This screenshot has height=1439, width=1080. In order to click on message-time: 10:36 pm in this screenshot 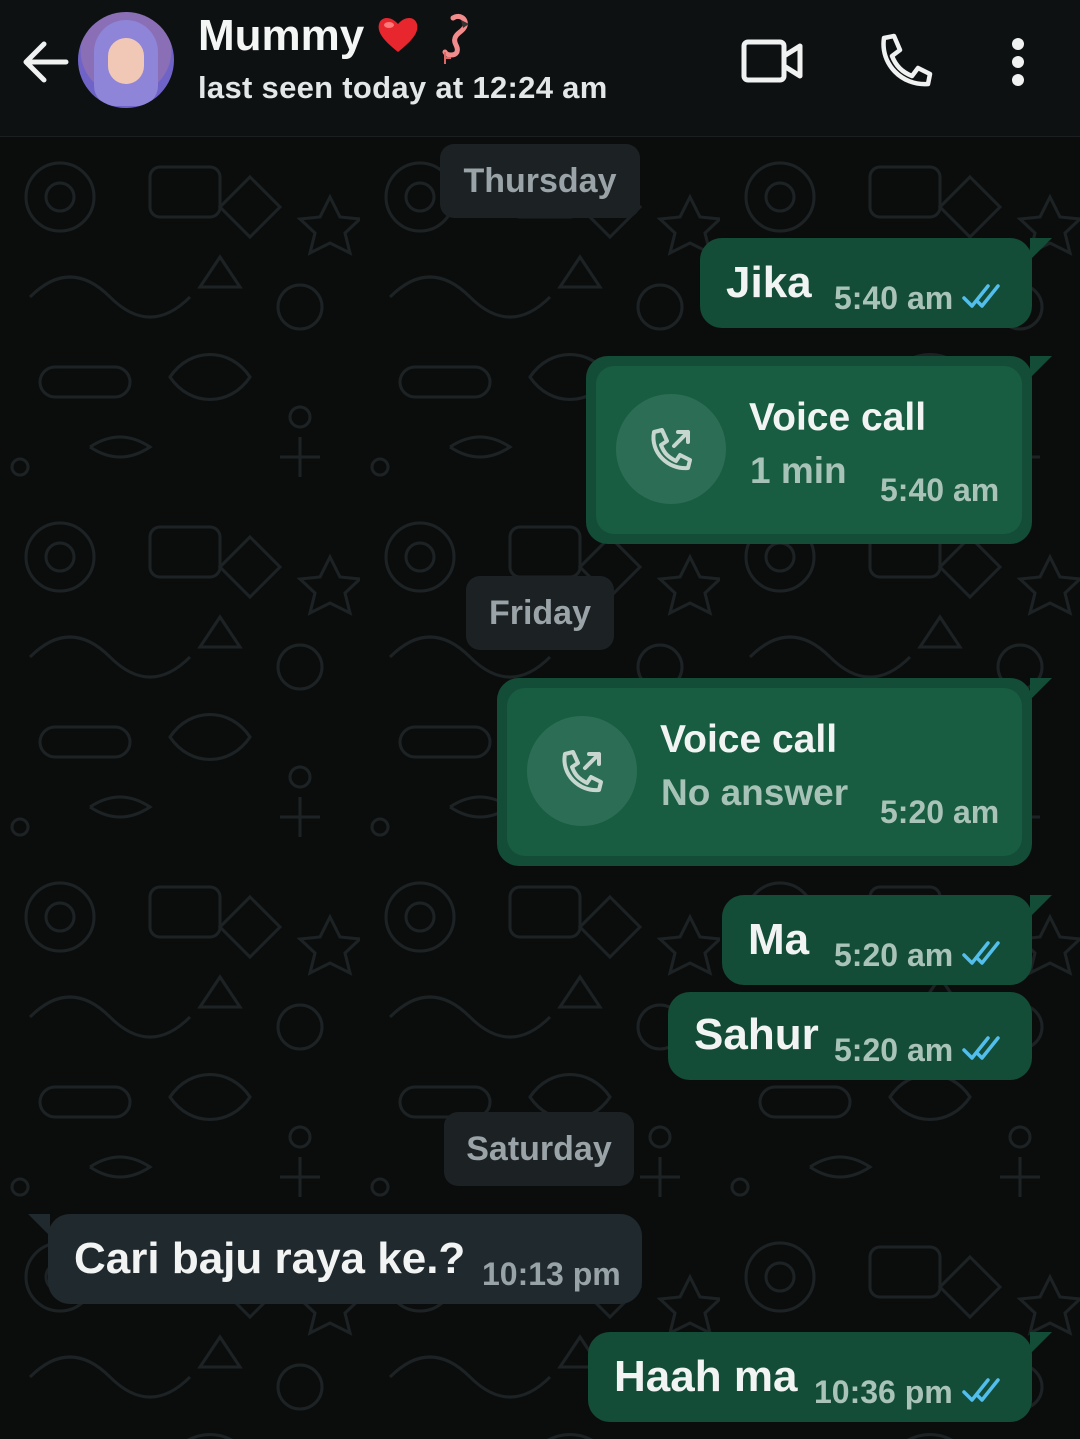, I will do `click(883, 1392)`.